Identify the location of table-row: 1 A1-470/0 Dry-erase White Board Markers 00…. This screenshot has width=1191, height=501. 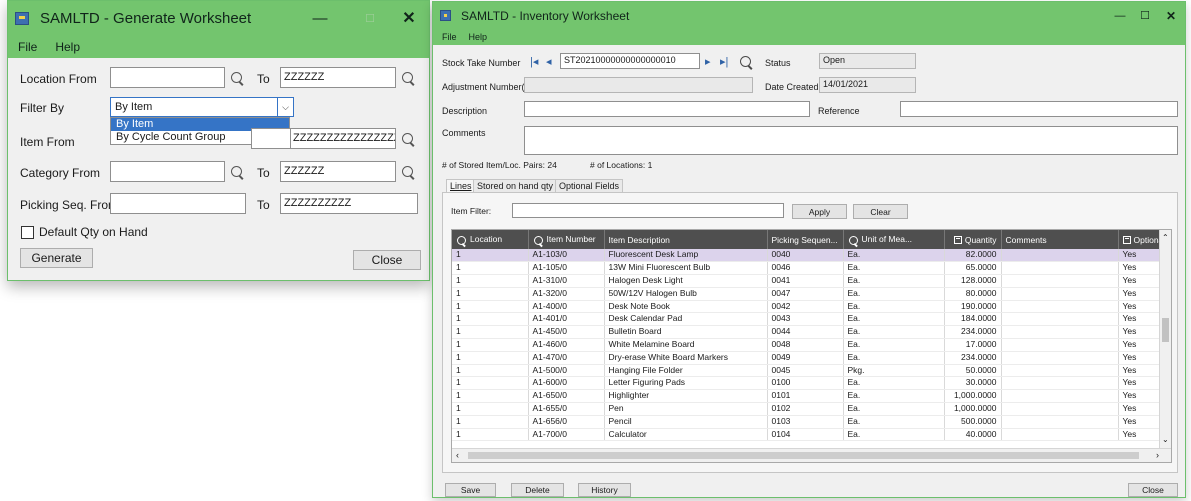
(809, 358).